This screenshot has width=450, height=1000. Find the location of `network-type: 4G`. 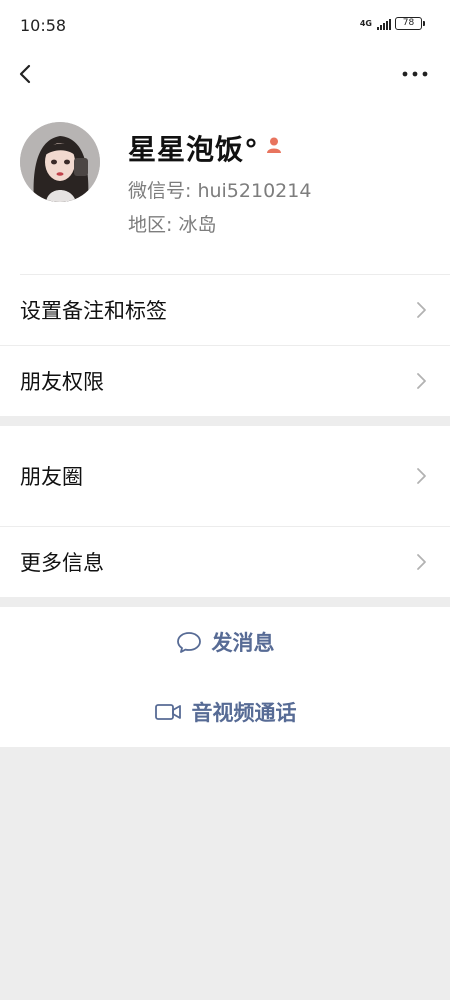

network-type: 4G is located at coordinates (365, 23).